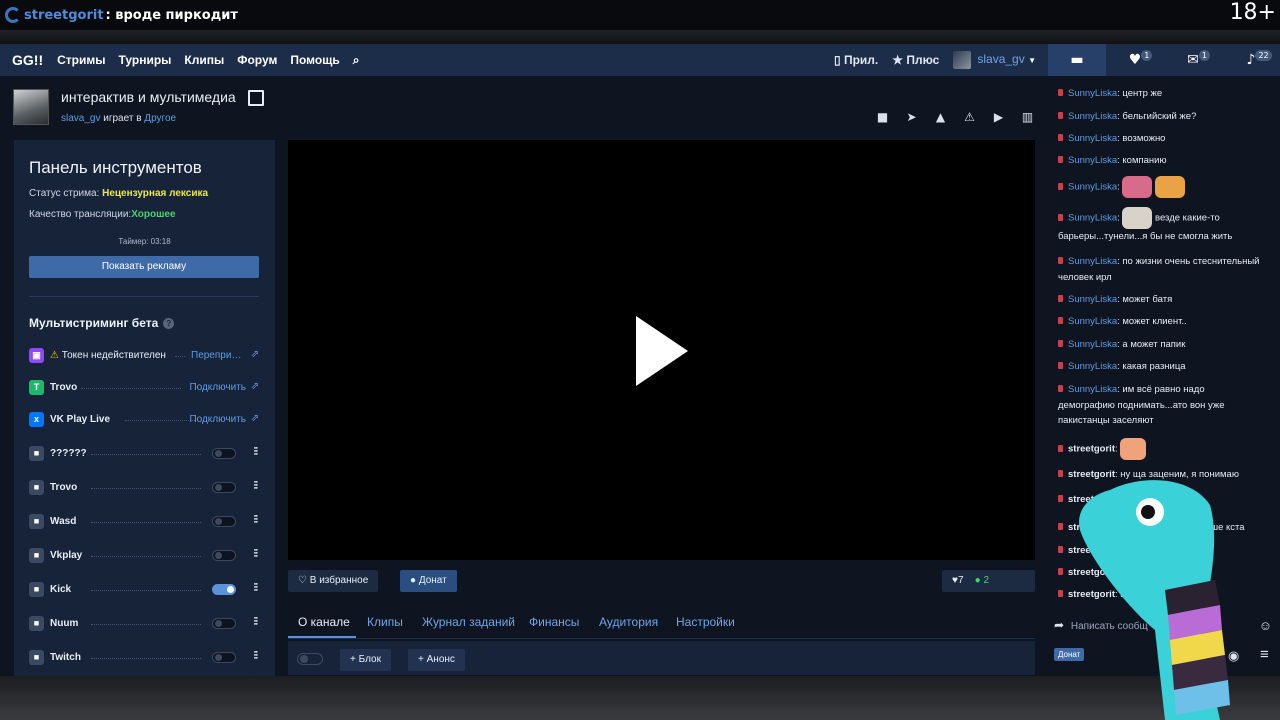 The height and width of the screenshot is (720, 1280). I want to click on add-block-button: + Блок, so click(365, 660).